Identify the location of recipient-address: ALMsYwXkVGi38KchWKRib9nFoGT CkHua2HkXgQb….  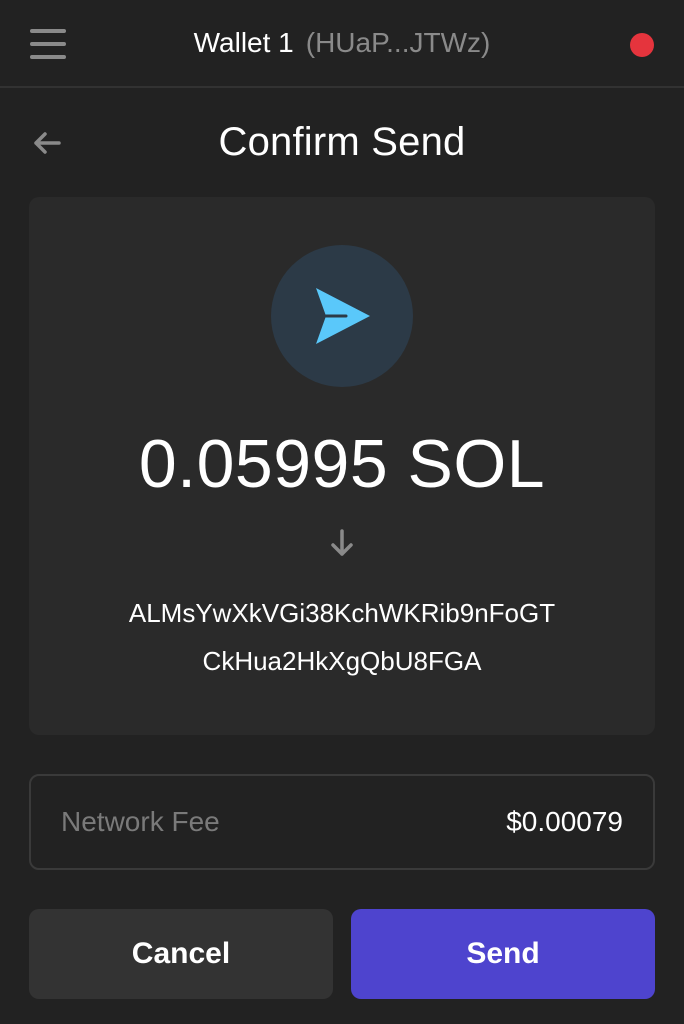
(342, 637).